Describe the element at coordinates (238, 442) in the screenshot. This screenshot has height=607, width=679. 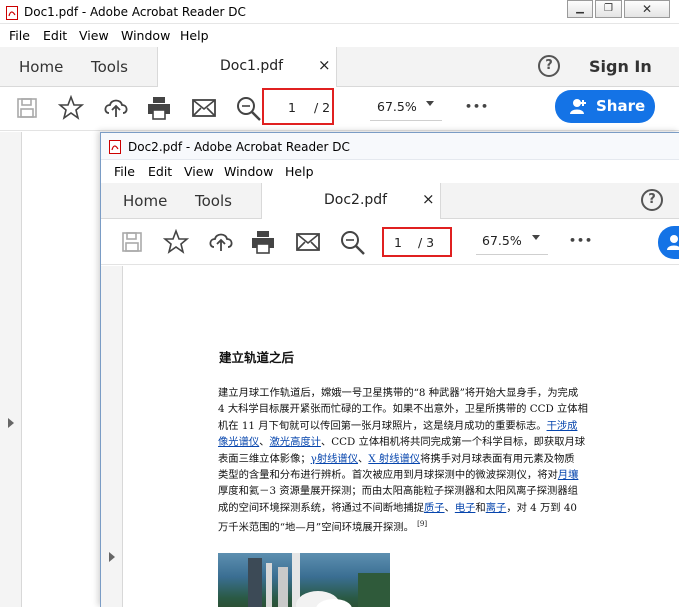
I see `link-imaging-spectrometer: 像光谱仪` at that location.